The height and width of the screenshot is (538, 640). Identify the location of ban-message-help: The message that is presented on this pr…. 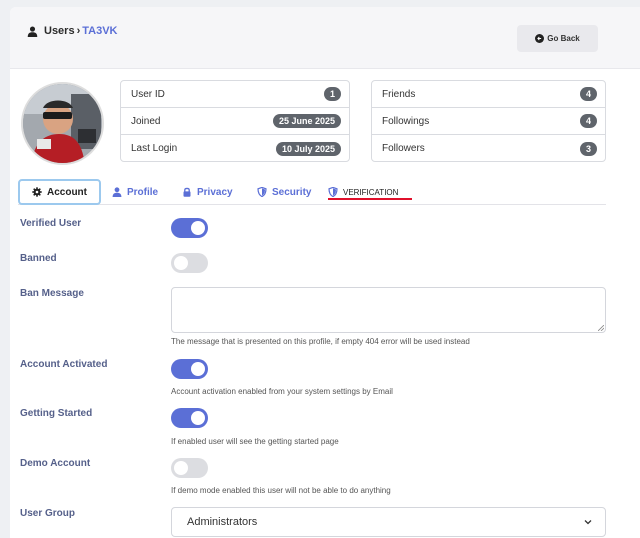
(320, 341).